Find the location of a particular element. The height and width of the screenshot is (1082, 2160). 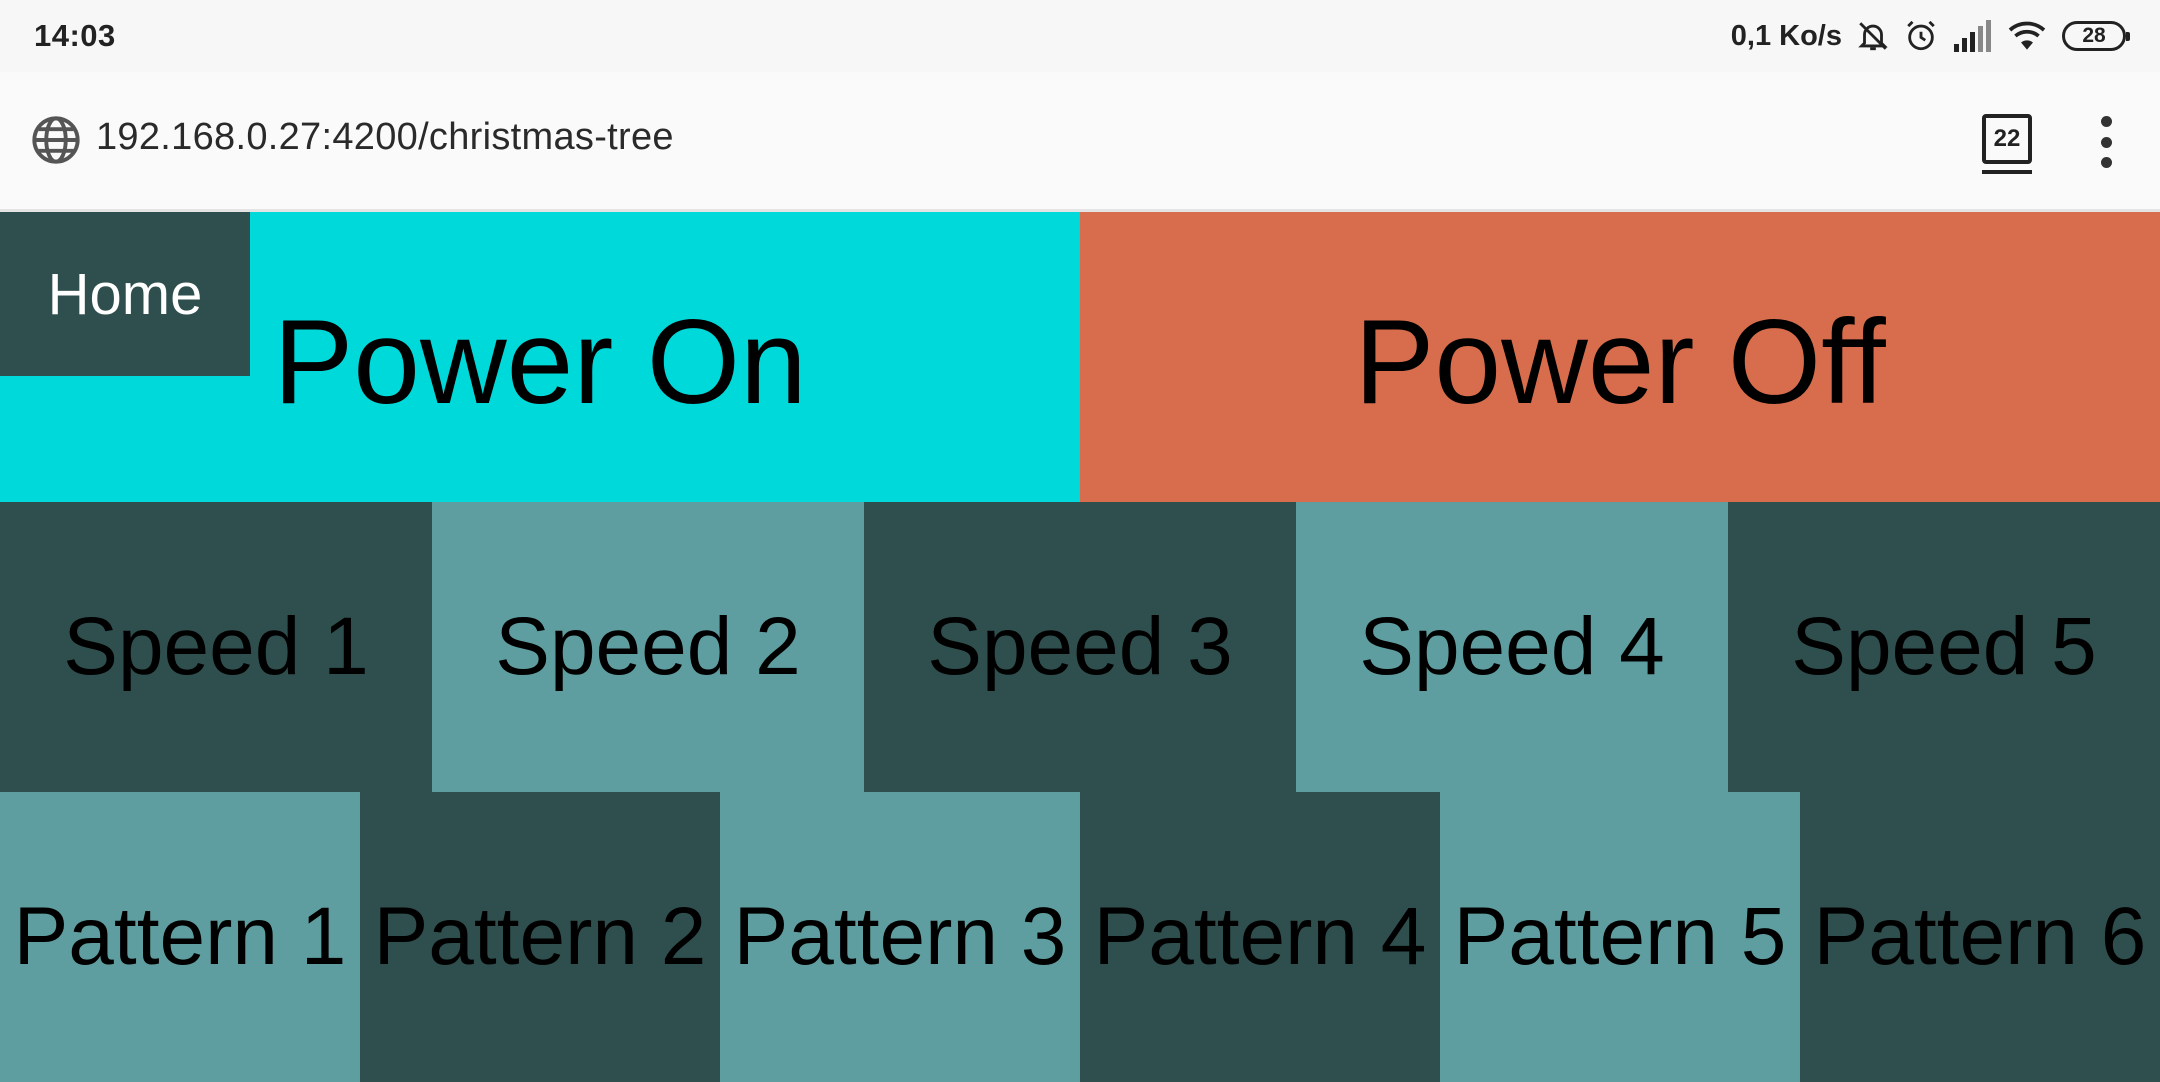

pattern-1-button: Pattern 1 is located at coordinates (180, 937).